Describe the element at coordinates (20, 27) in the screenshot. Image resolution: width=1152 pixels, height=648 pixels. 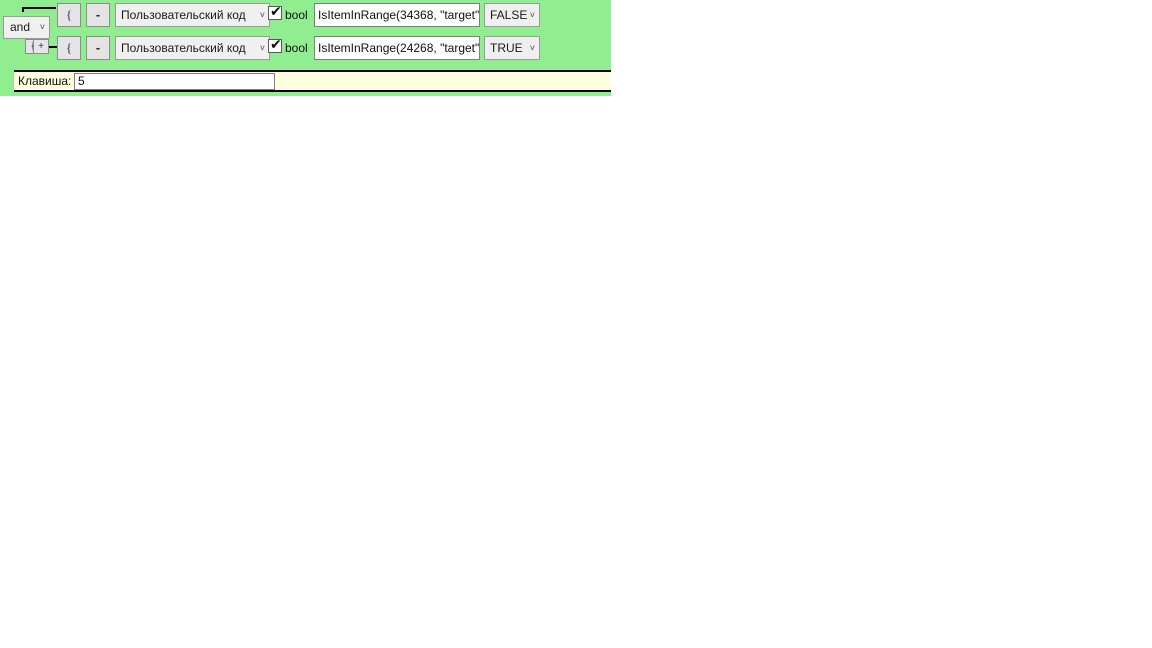
I see `logical-operator-label: and` at that location.